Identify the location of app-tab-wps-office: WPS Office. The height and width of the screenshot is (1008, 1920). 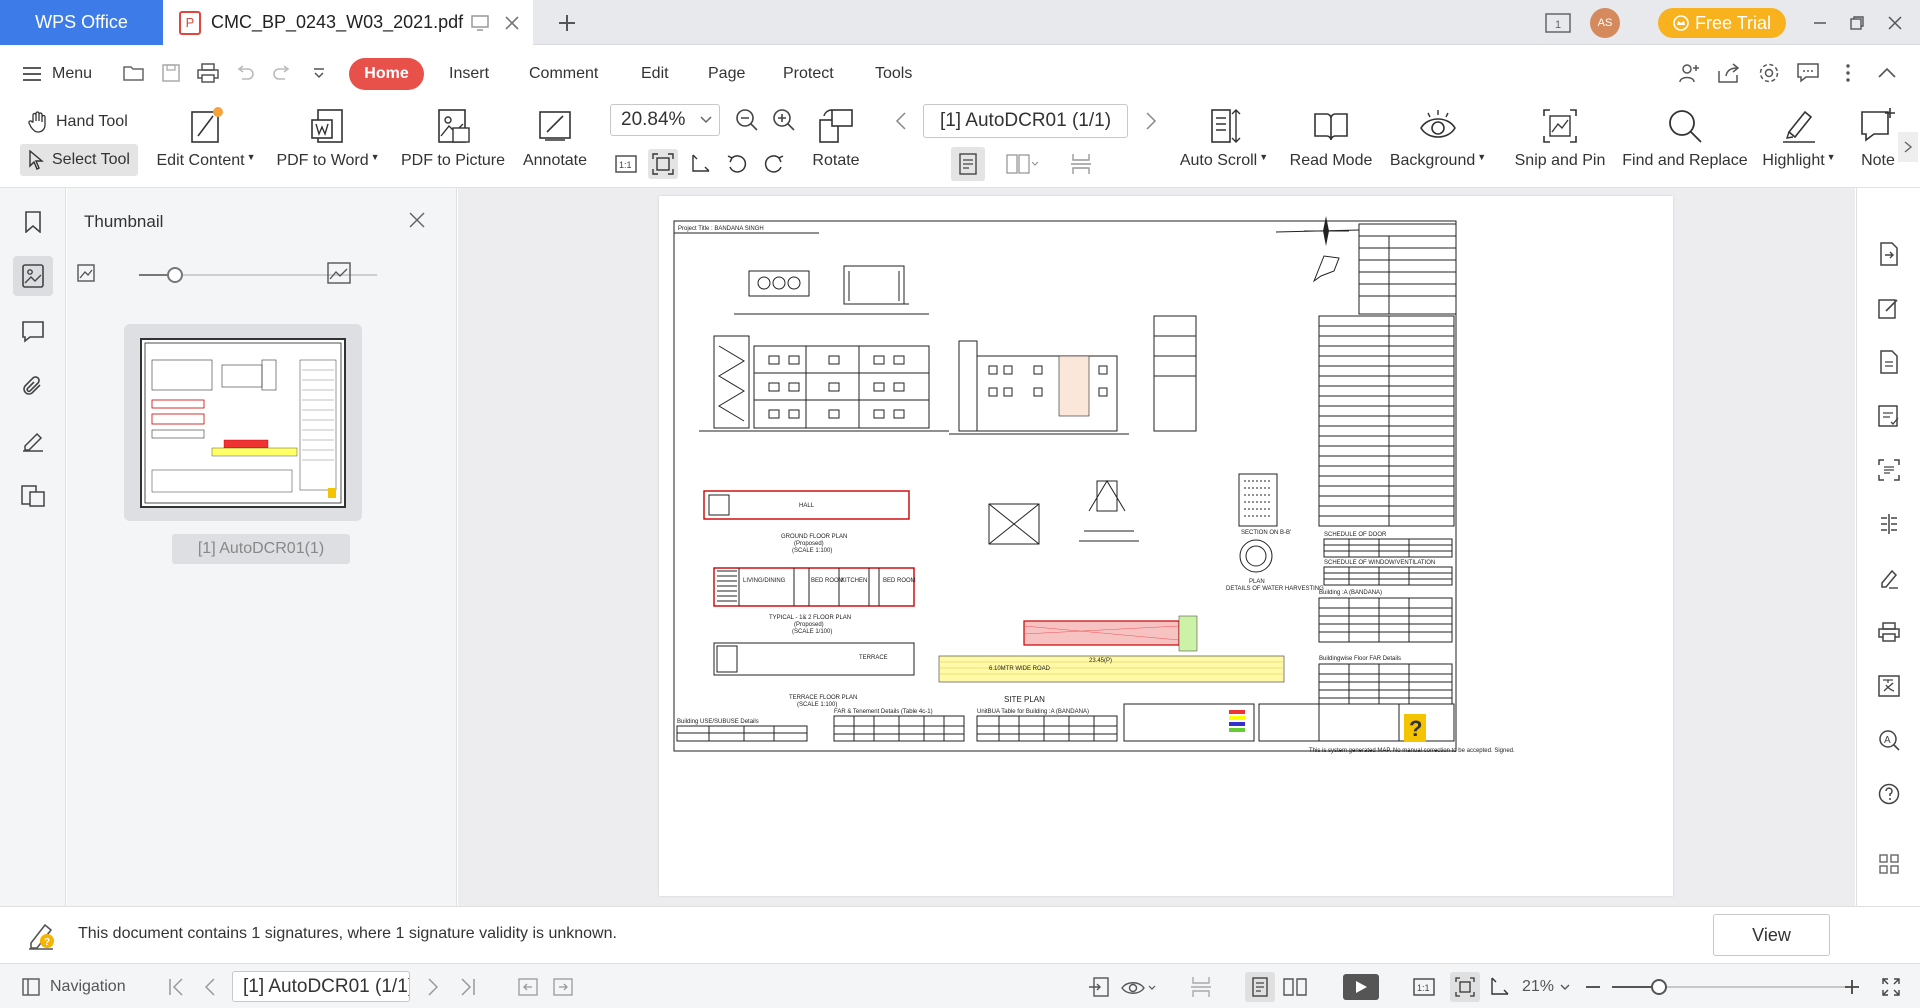
(81, 22).